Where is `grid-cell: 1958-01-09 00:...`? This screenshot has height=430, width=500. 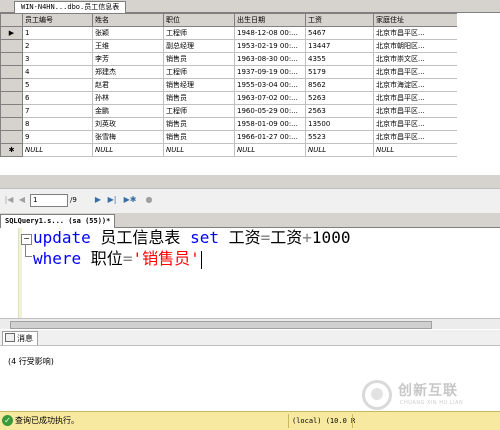
grid-cell: 1958-01-09 00:... is located at coordinates (270, 124).